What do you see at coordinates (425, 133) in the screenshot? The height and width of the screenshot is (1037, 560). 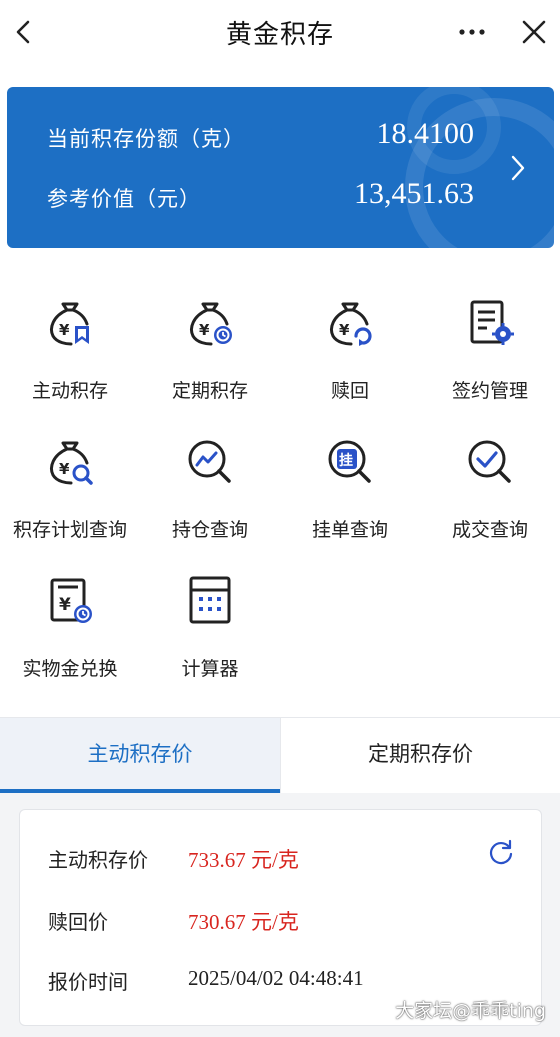 I see `share-value: 18.4100` at bounding box center [425, 133].